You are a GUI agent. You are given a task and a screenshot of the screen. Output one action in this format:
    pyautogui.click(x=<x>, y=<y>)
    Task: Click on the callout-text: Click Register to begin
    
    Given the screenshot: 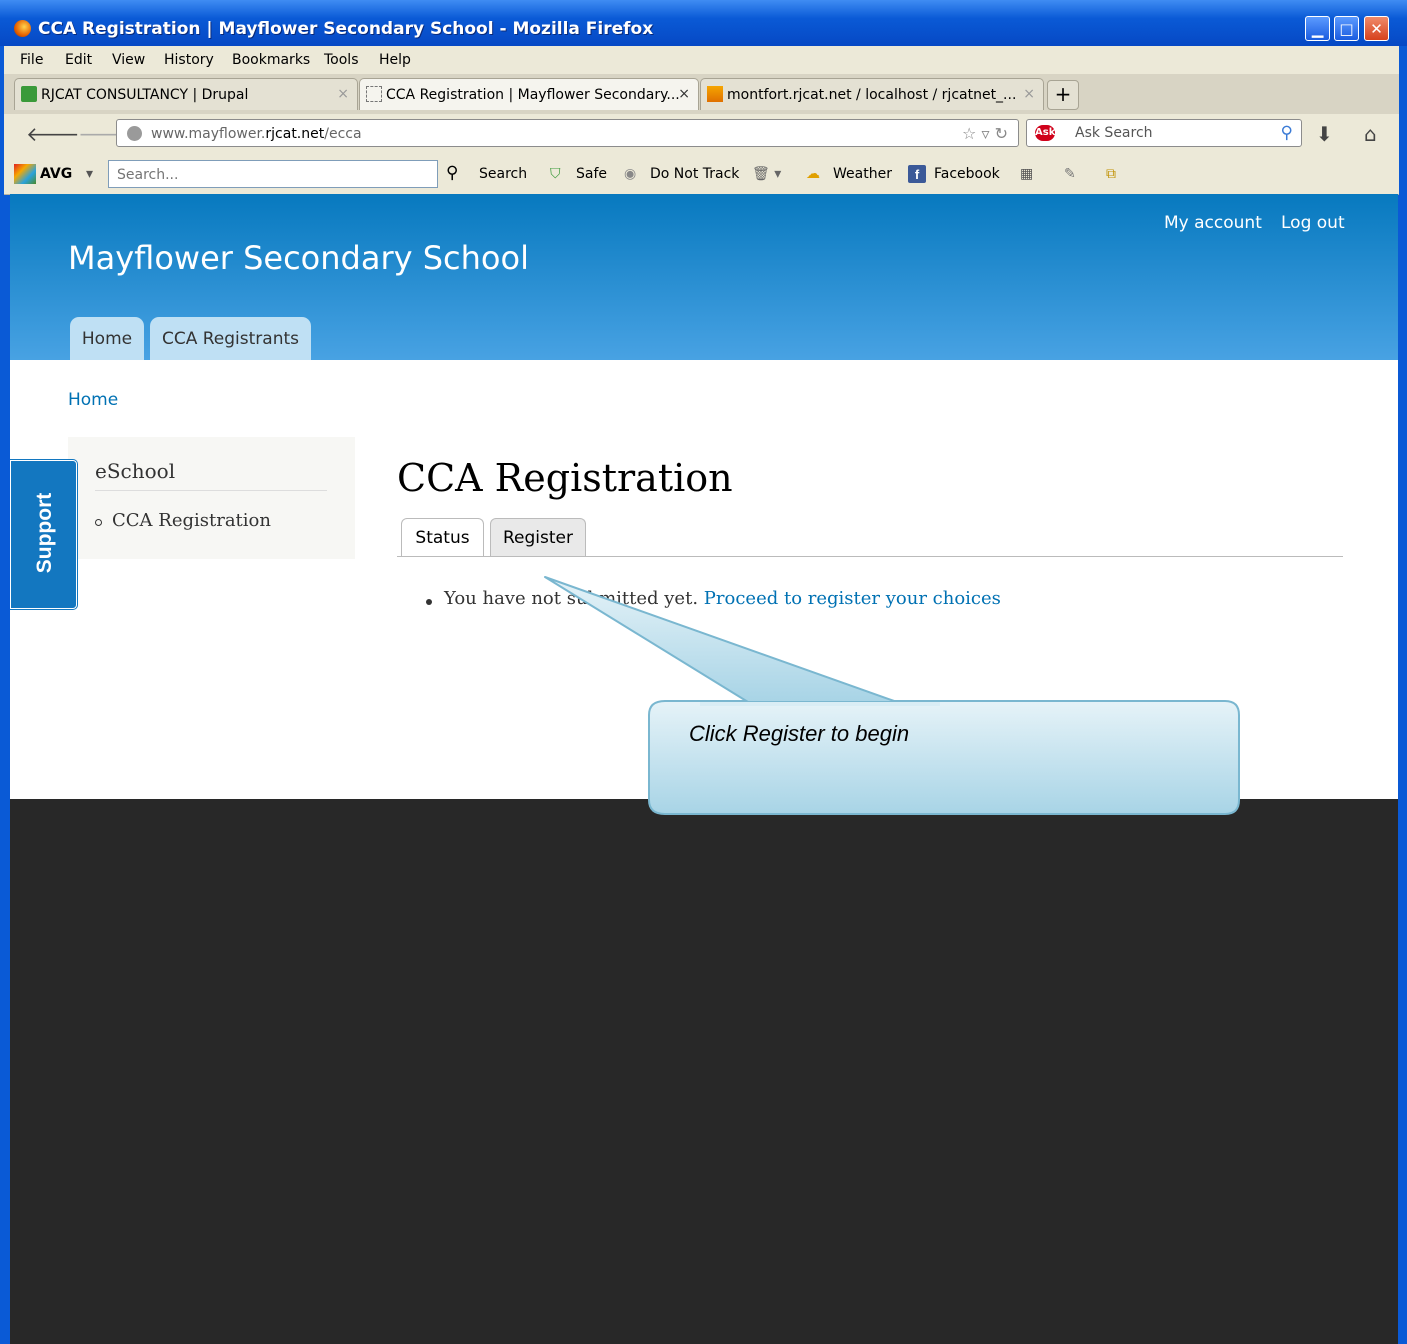 What is the action you would take?
    pyautogui.click(x=799, y=733)
    